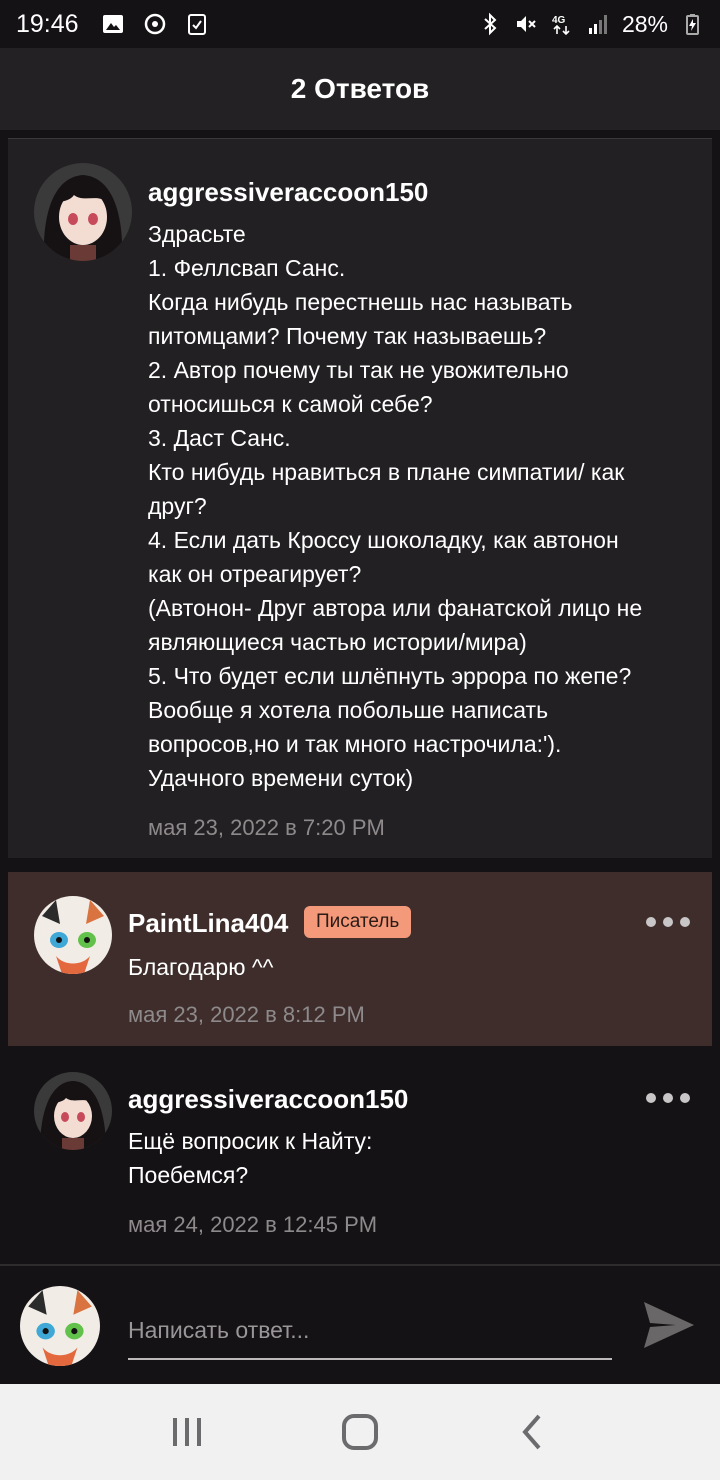  I want to click on image-icon, so click(112, 24).